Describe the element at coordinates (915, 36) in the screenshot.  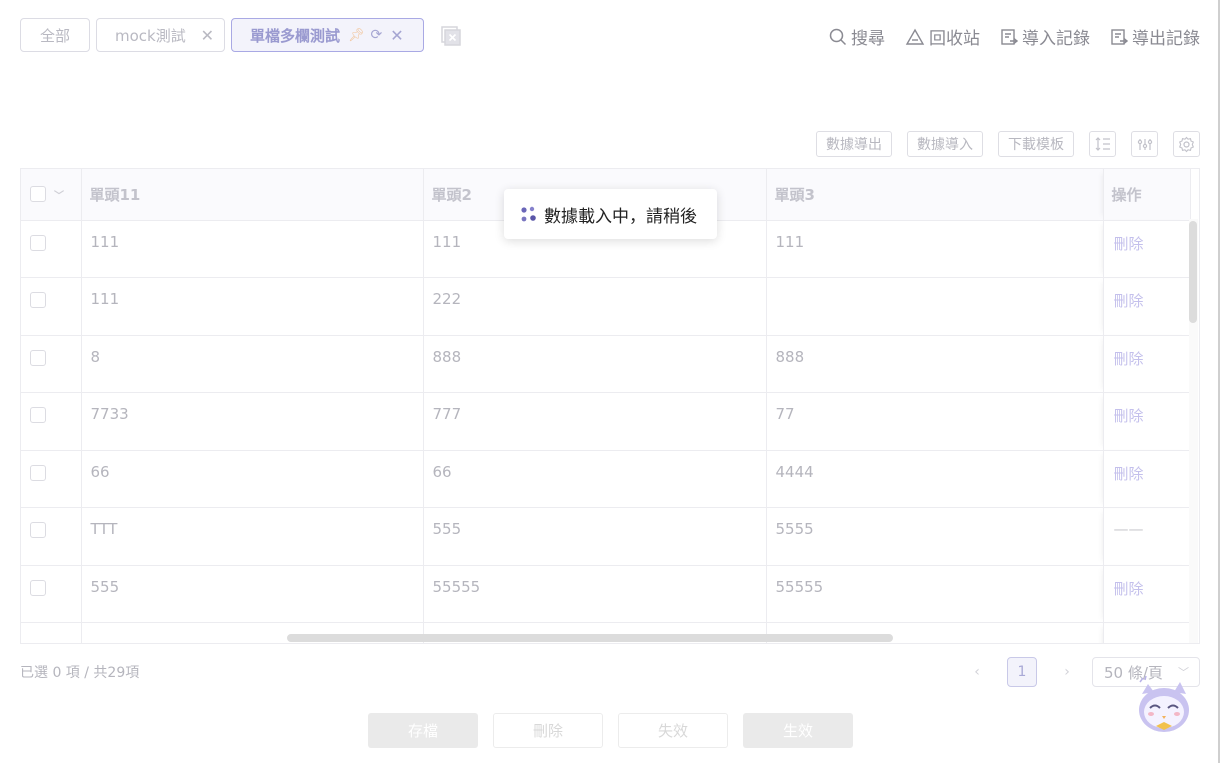
I see `recycle-bin-icon` at that location.